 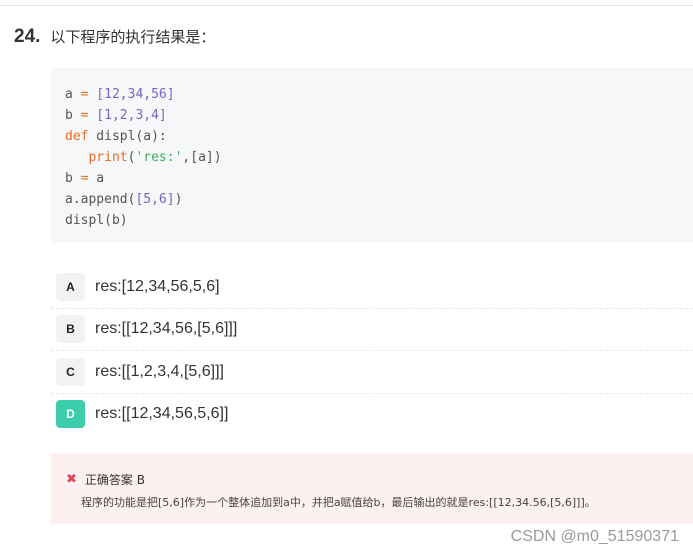 I want to click on option-b-badge: B, so click(x=70, y=329).